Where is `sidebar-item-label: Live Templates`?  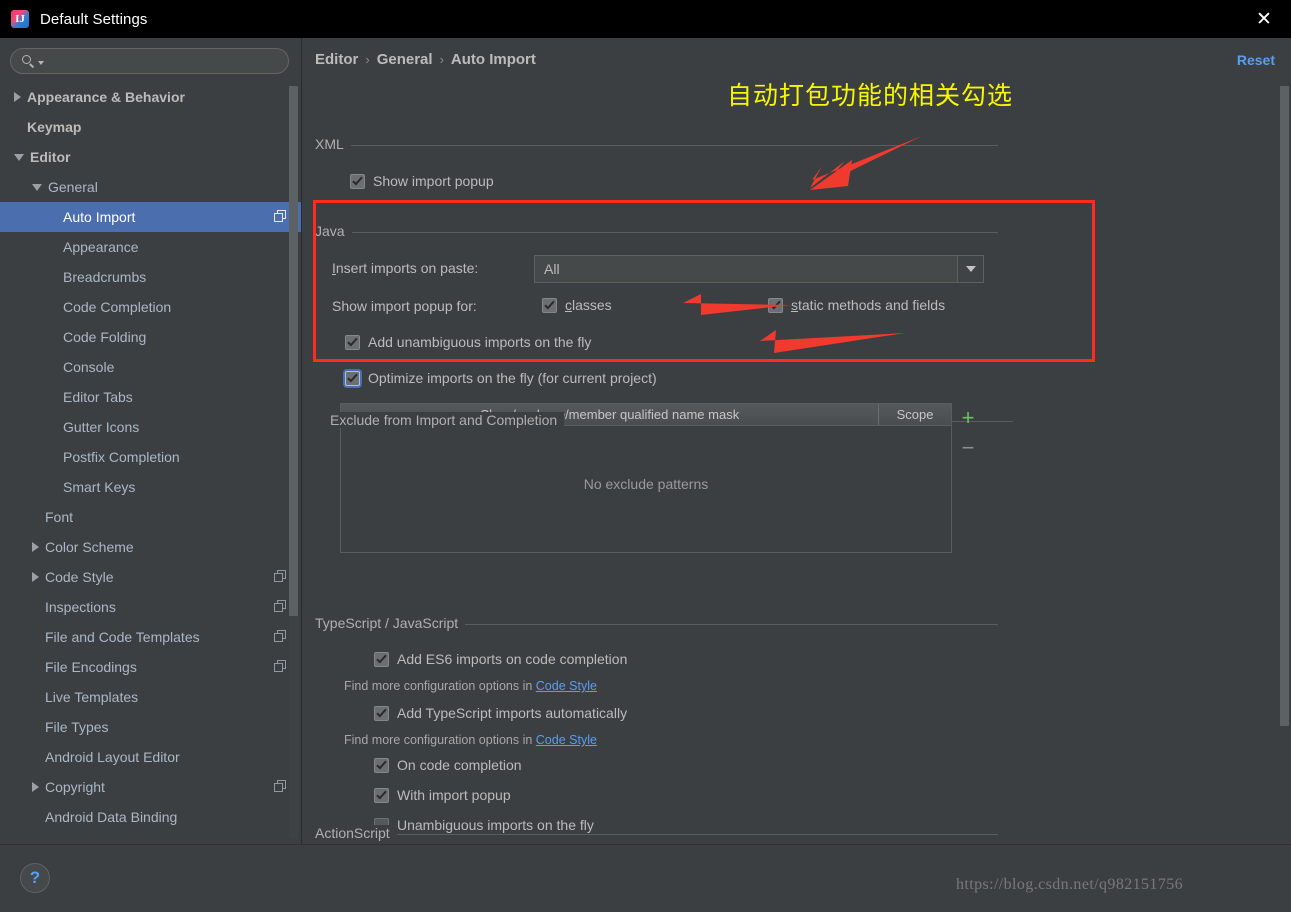
sidebar-item-label: Live Templates is located at coordinates (92, 697).